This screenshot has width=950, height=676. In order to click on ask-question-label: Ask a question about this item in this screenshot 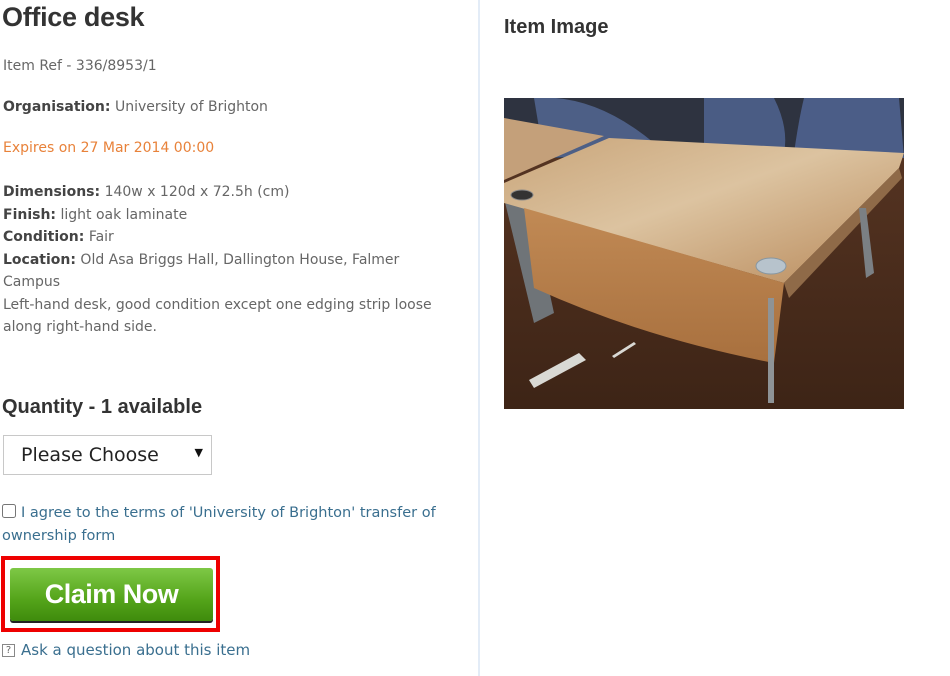, I will do `click(136, 650)`.